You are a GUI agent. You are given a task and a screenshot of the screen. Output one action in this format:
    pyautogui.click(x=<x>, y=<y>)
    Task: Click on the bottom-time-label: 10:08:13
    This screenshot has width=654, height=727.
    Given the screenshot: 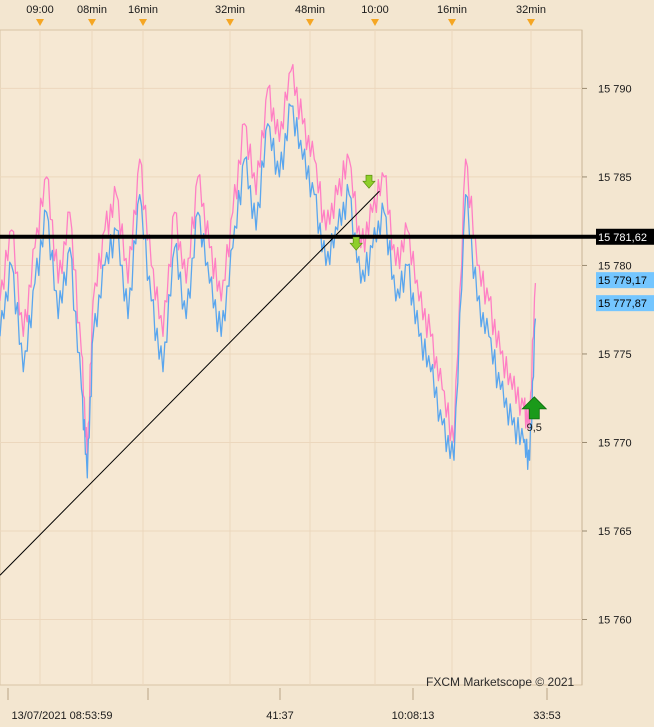 What is the action you would take?
    pyautogui.click(x=413, y=716)
    